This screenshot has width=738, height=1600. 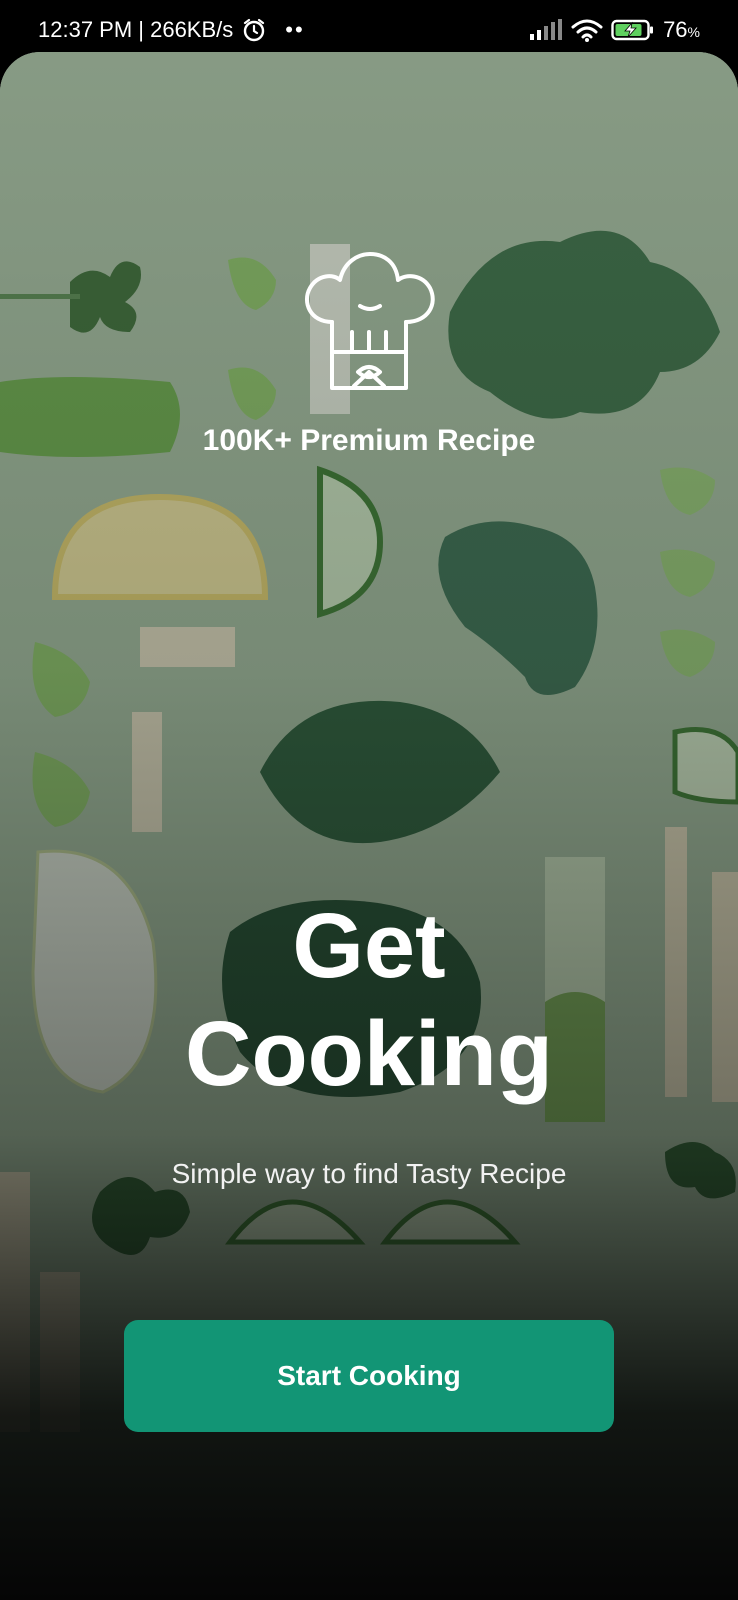 I want to click on wifi-icon, so click(x=587, y=30).